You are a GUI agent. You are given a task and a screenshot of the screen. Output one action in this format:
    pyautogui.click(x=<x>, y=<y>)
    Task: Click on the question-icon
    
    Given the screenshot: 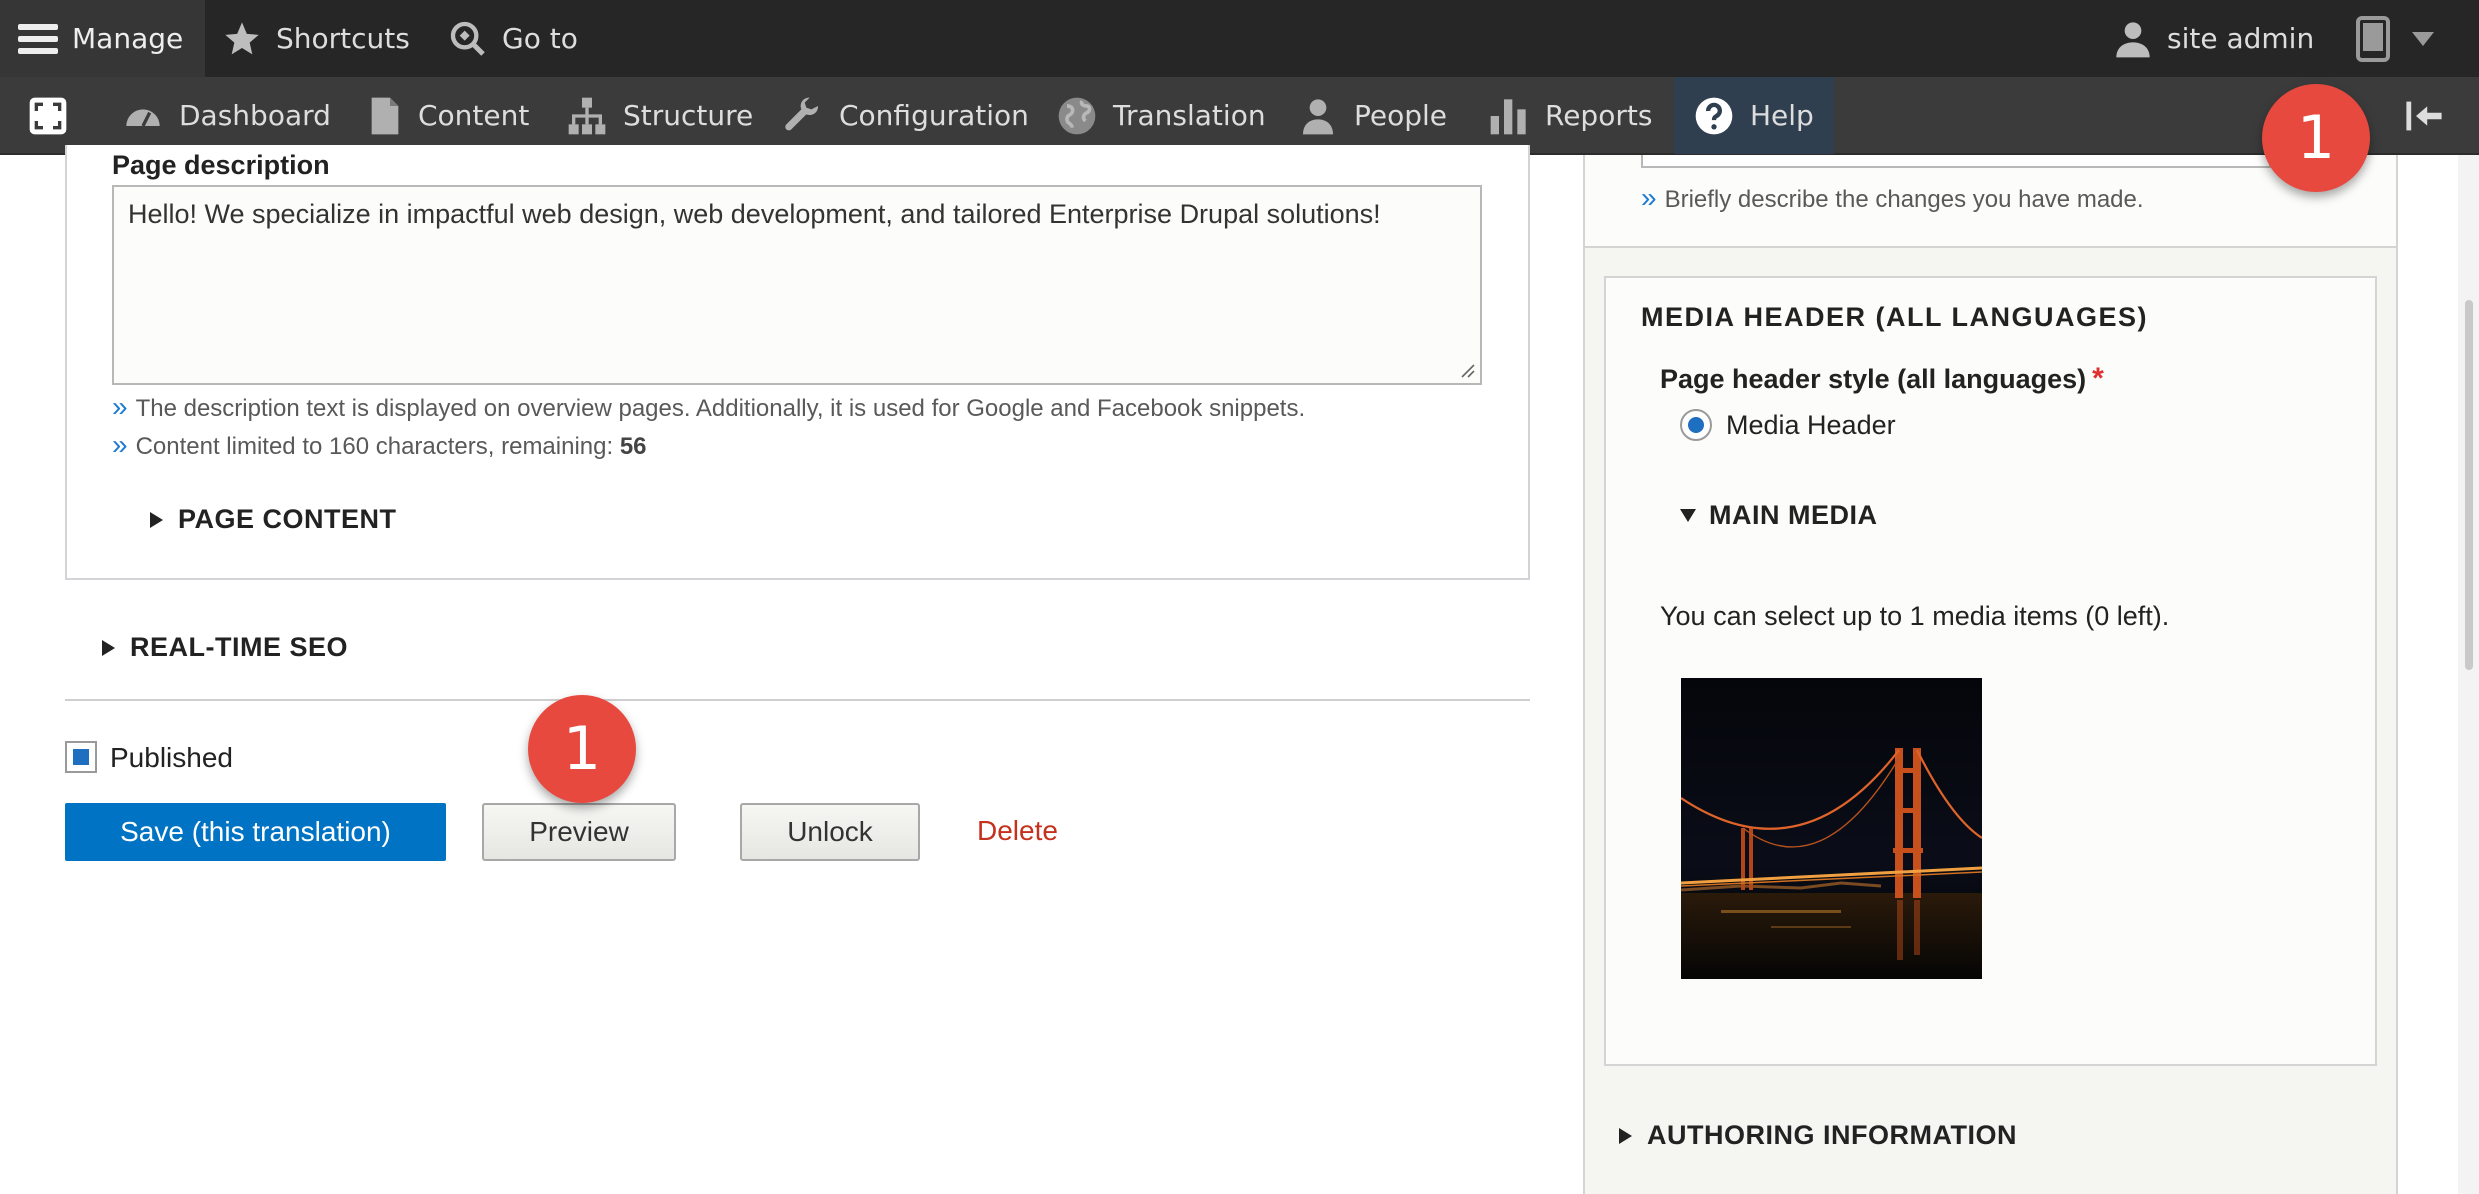 What is the action you would take?
    pyautogui.click(x=1714, y=115)
    